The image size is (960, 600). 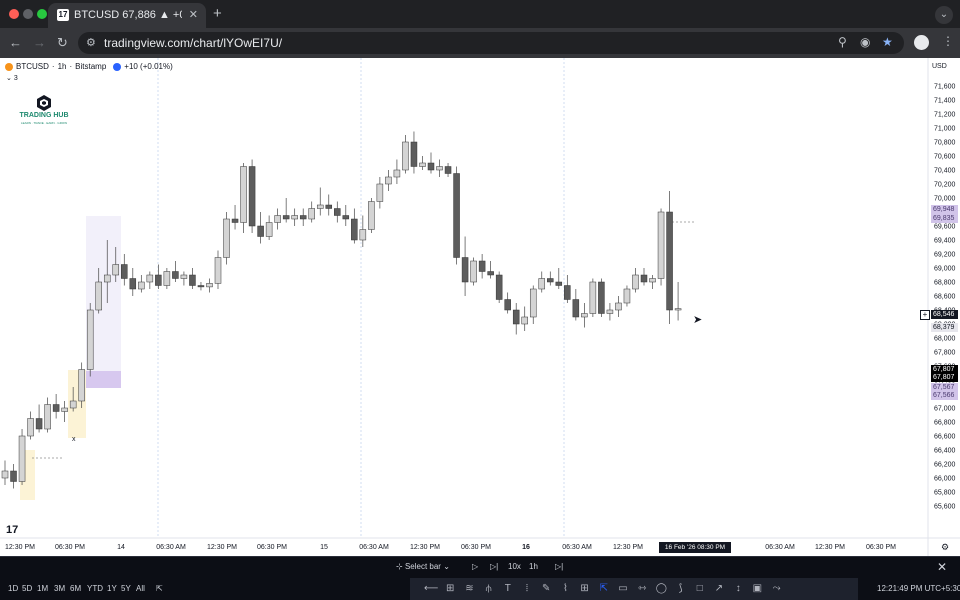 I want to click on close-replay-icon: ✕, so click(x=942, y=567).